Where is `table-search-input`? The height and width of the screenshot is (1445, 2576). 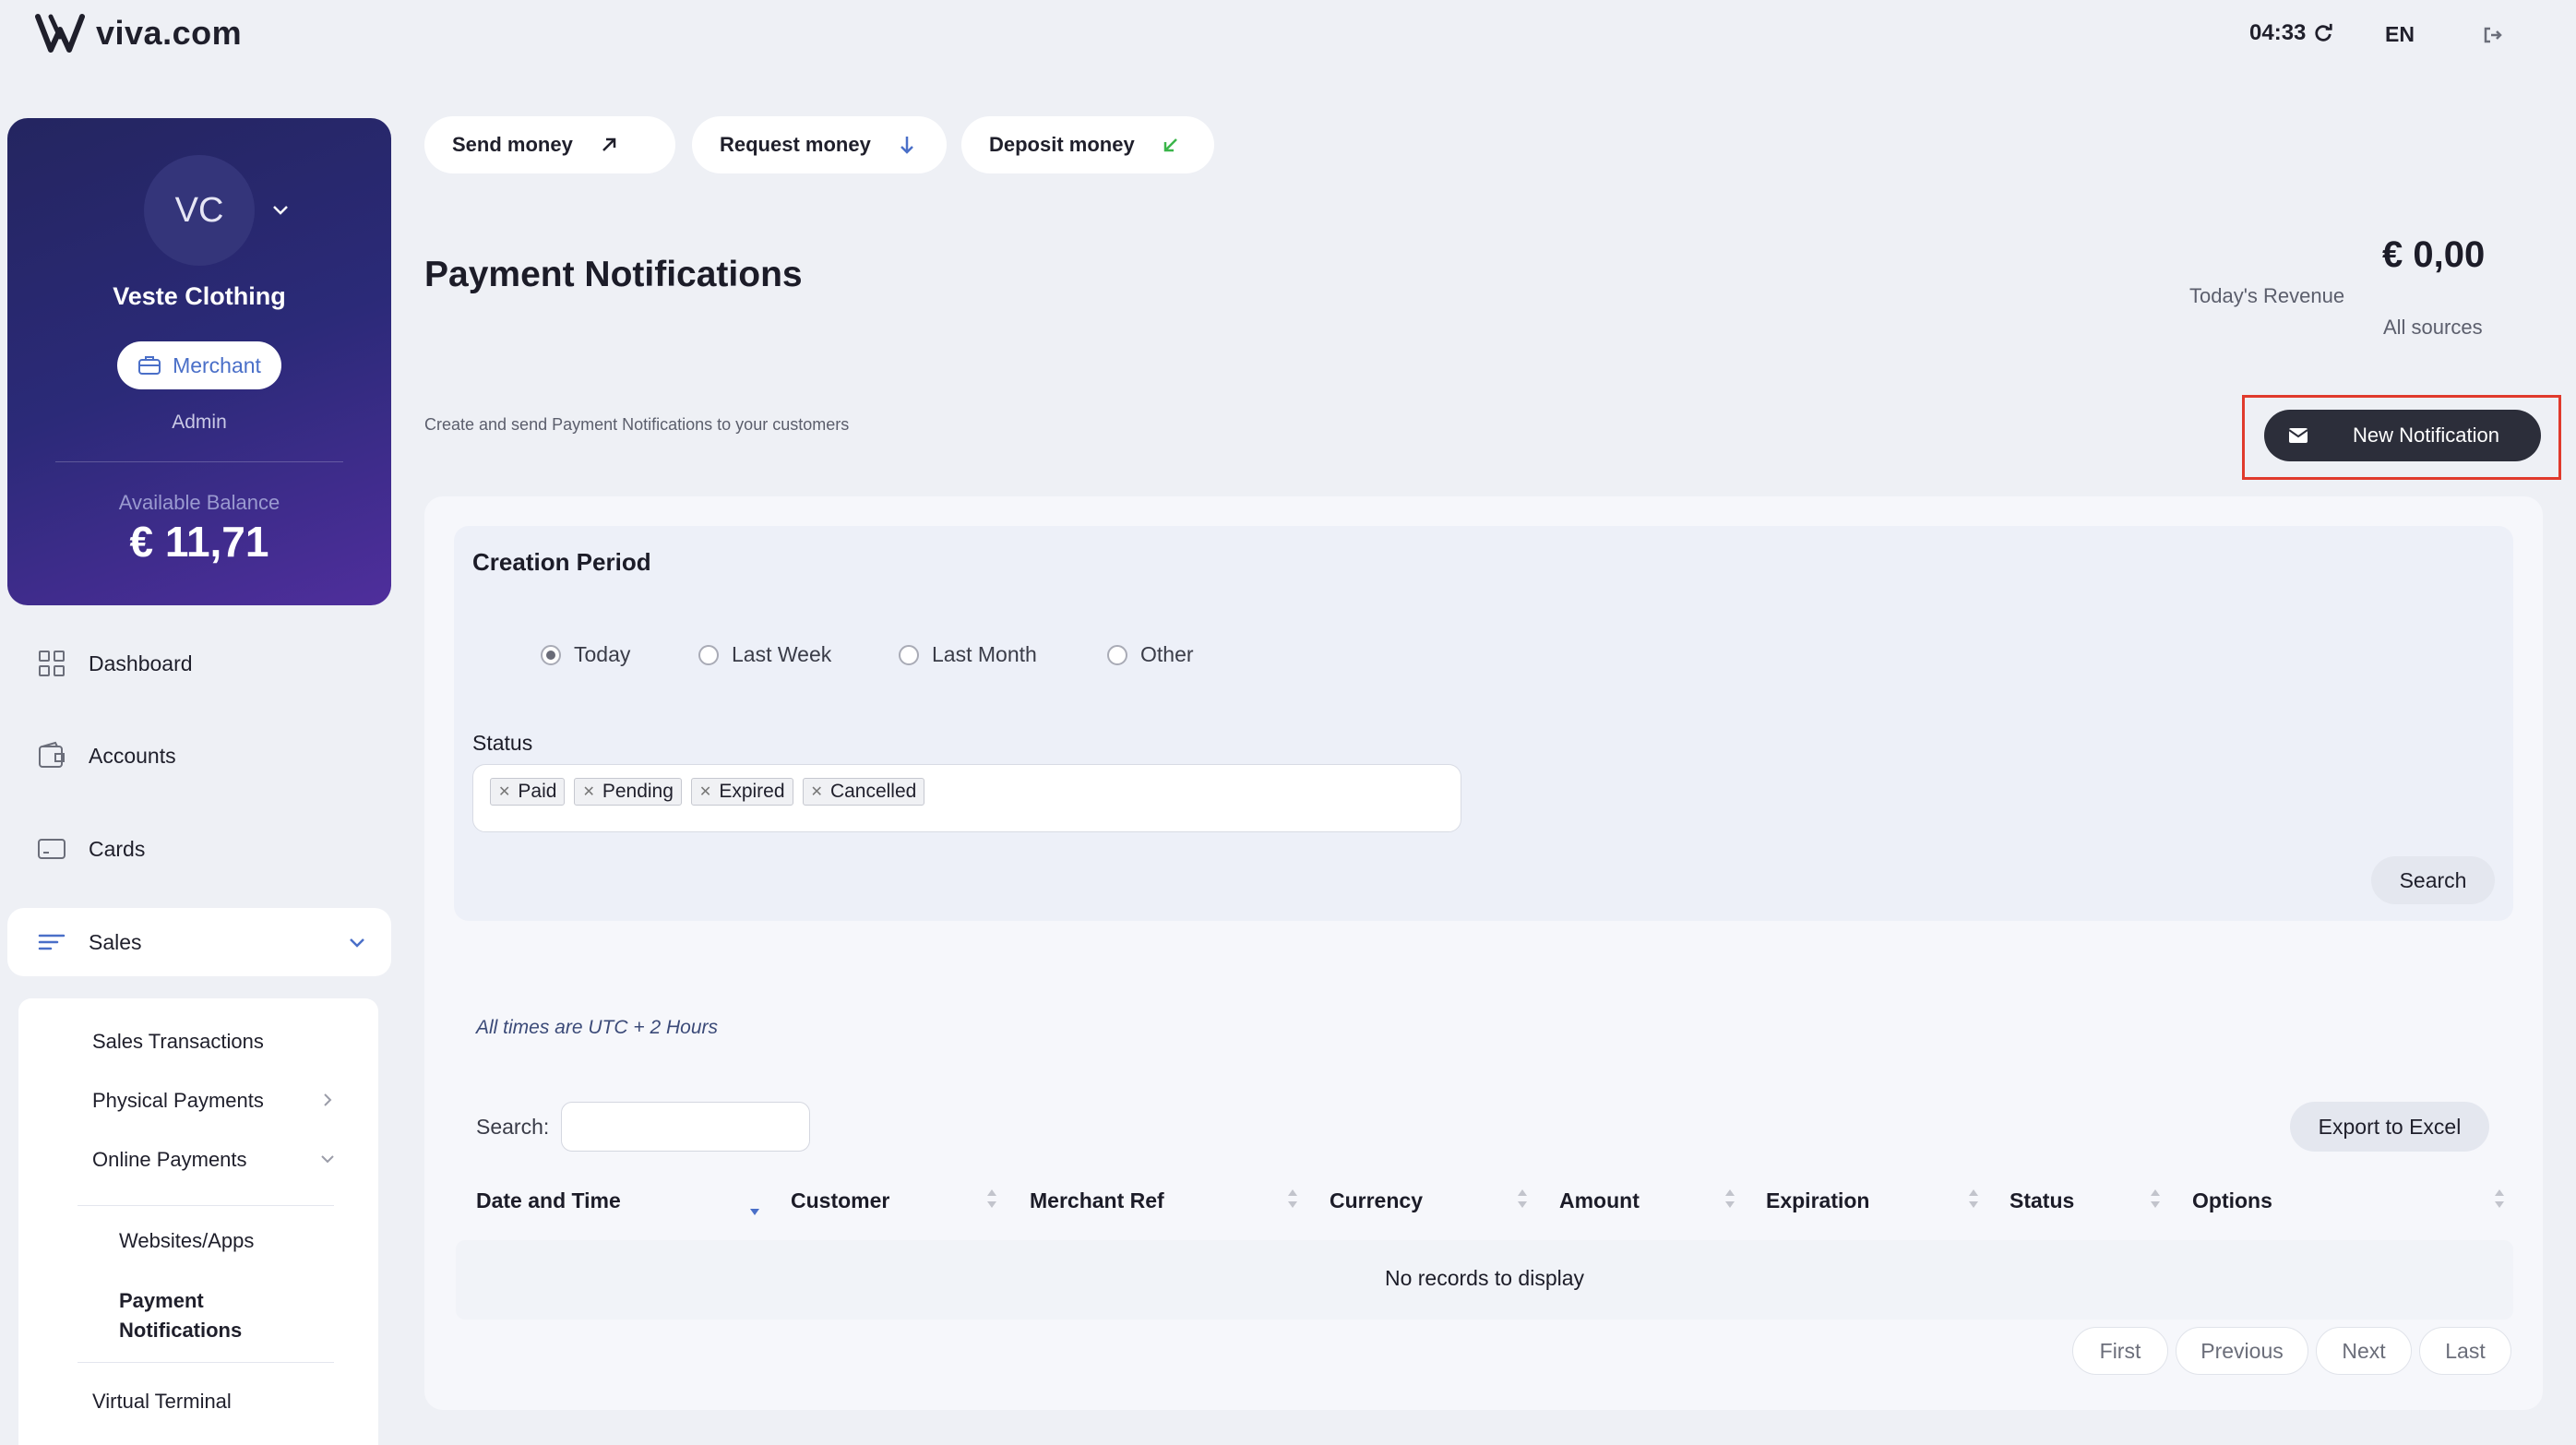
table-search-input is located at coordinates (685, 1127).